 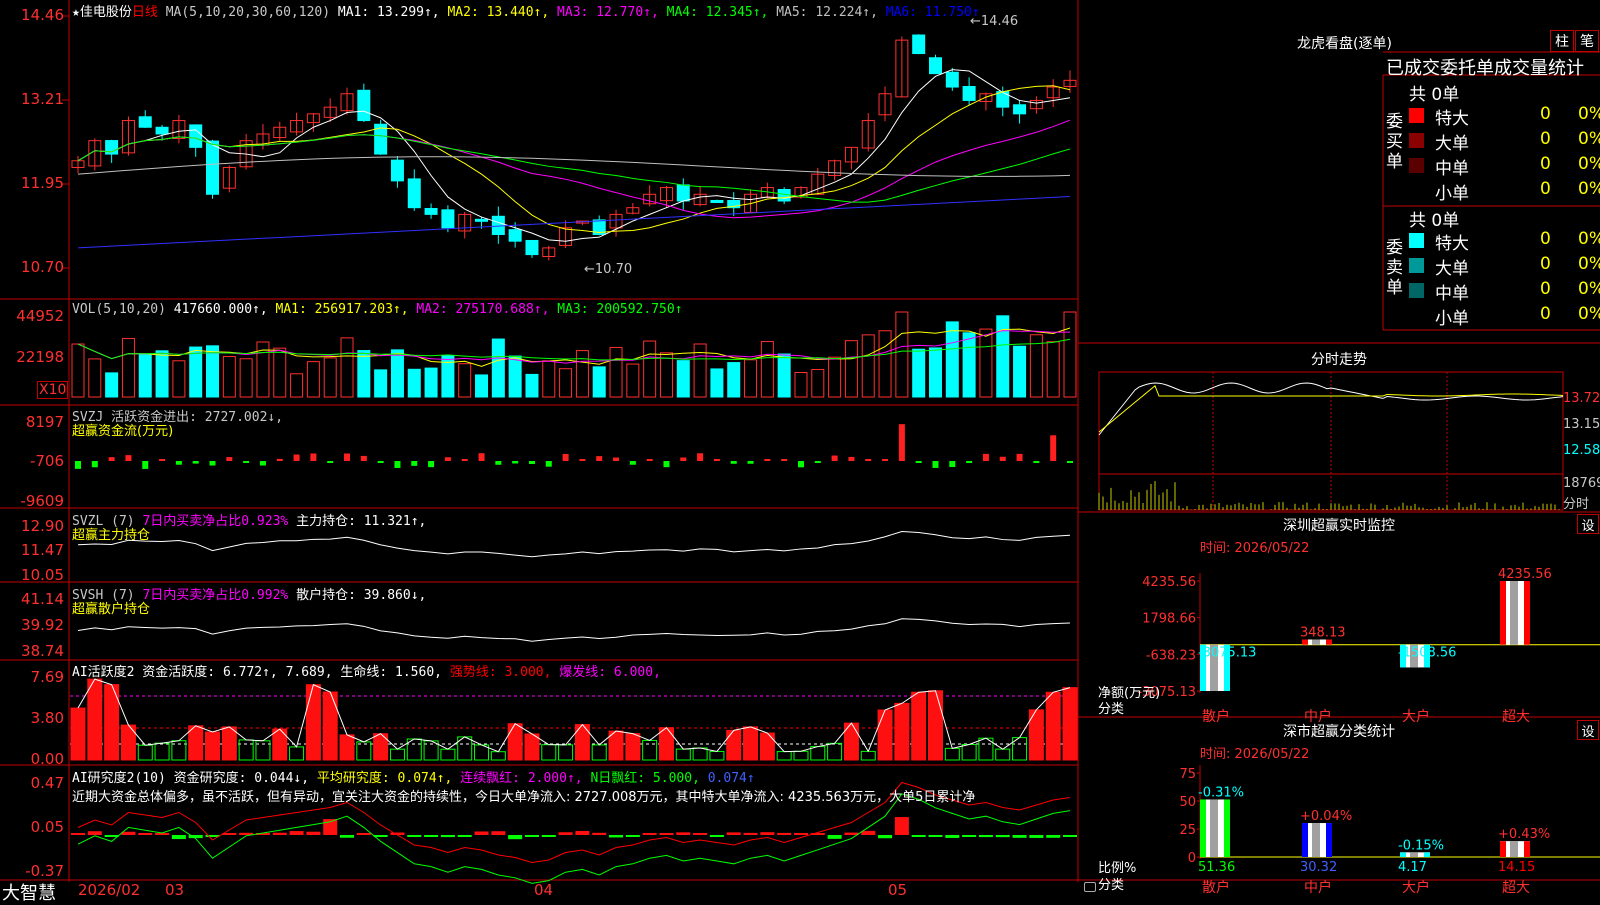 What do you see at coordinates (175, 890) in the screenshot?
I see `date-label-1: 03` at bounding box center [175, 890].